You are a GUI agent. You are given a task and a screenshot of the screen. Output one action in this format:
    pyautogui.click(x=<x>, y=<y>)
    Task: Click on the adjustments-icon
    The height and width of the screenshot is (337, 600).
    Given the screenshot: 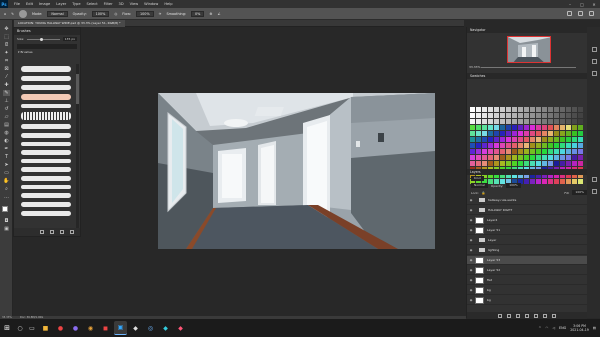 What is the action you would take?
    pyautogui.click(x=594, y=61)
    